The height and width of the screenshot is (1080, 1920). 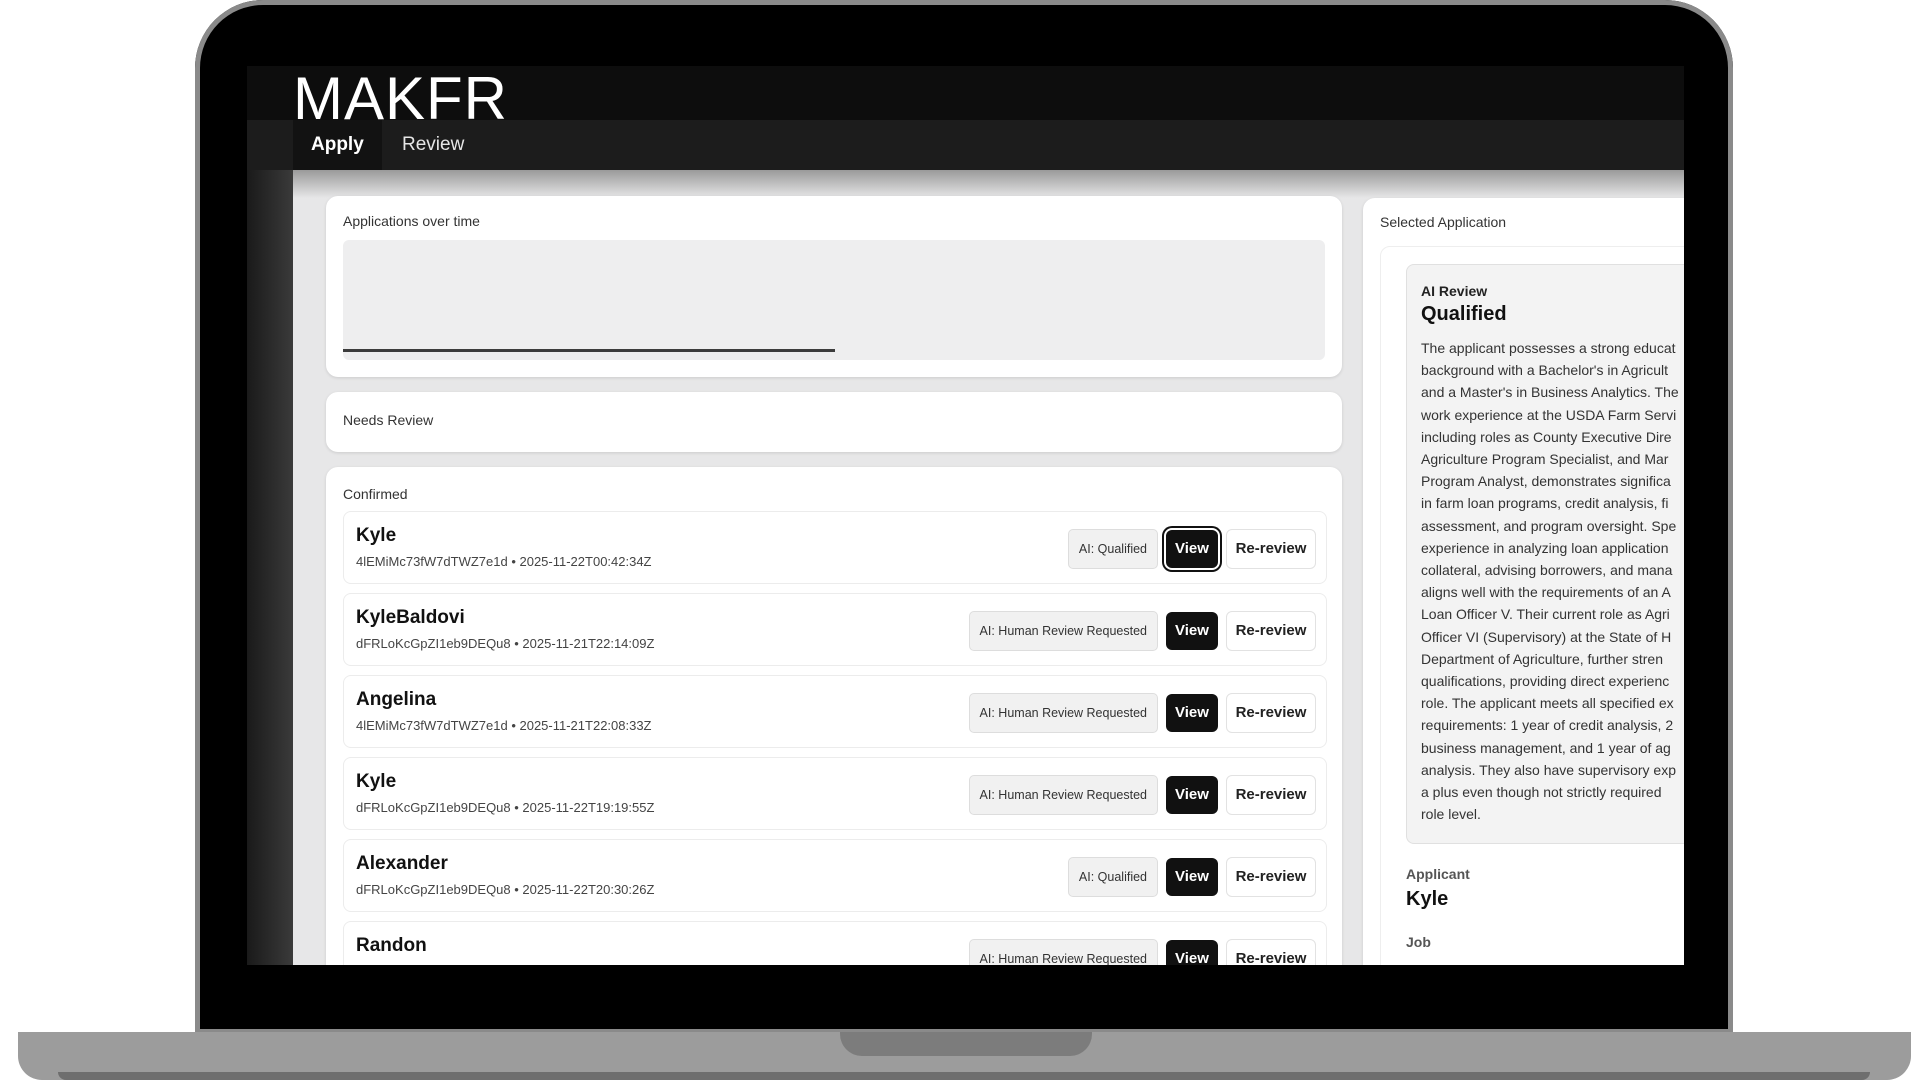 I want to click on chart-title: Applications over time, so click(x=411, y=221).